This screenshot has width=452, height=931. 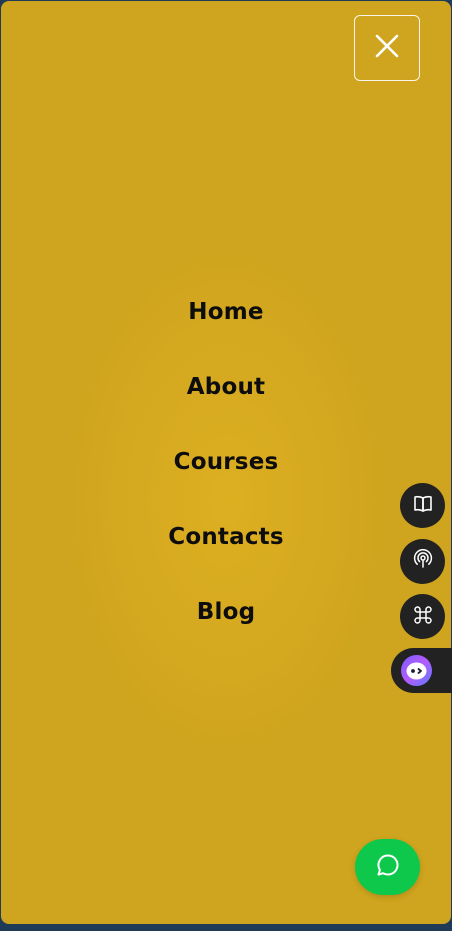 What do you see at coordinates (226, 403) in the screenshot?
I see `menu-item-about: About` at bounding box center [226, 403].